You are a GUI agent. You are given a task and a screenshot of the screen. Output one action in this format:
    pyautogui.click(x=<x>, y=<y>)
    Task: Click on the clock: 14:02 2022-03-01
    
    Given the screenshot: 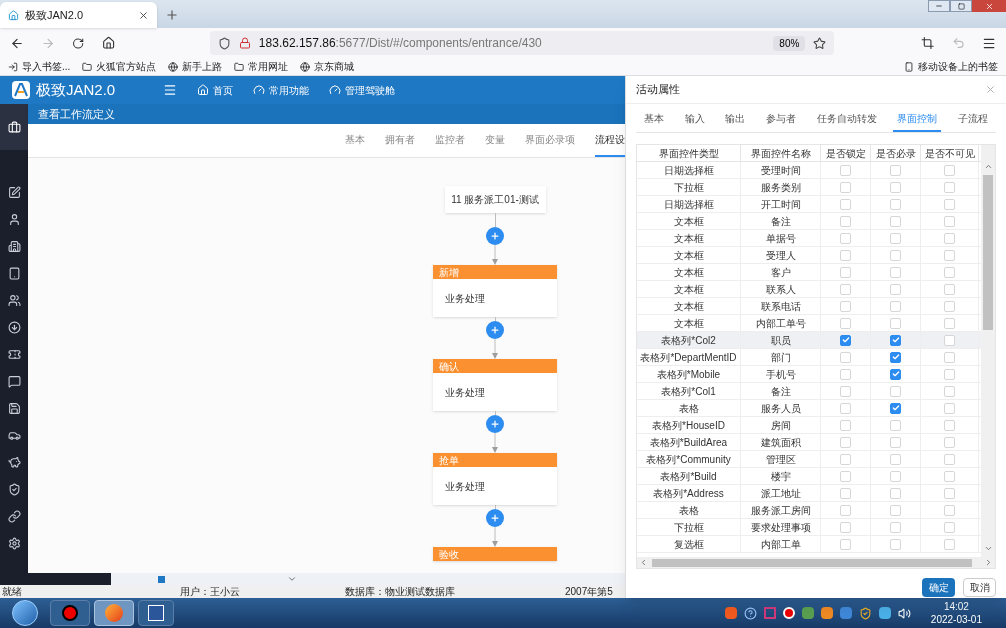 What is the action you would take?
    pyautogui.click(x=956, y=613)
    